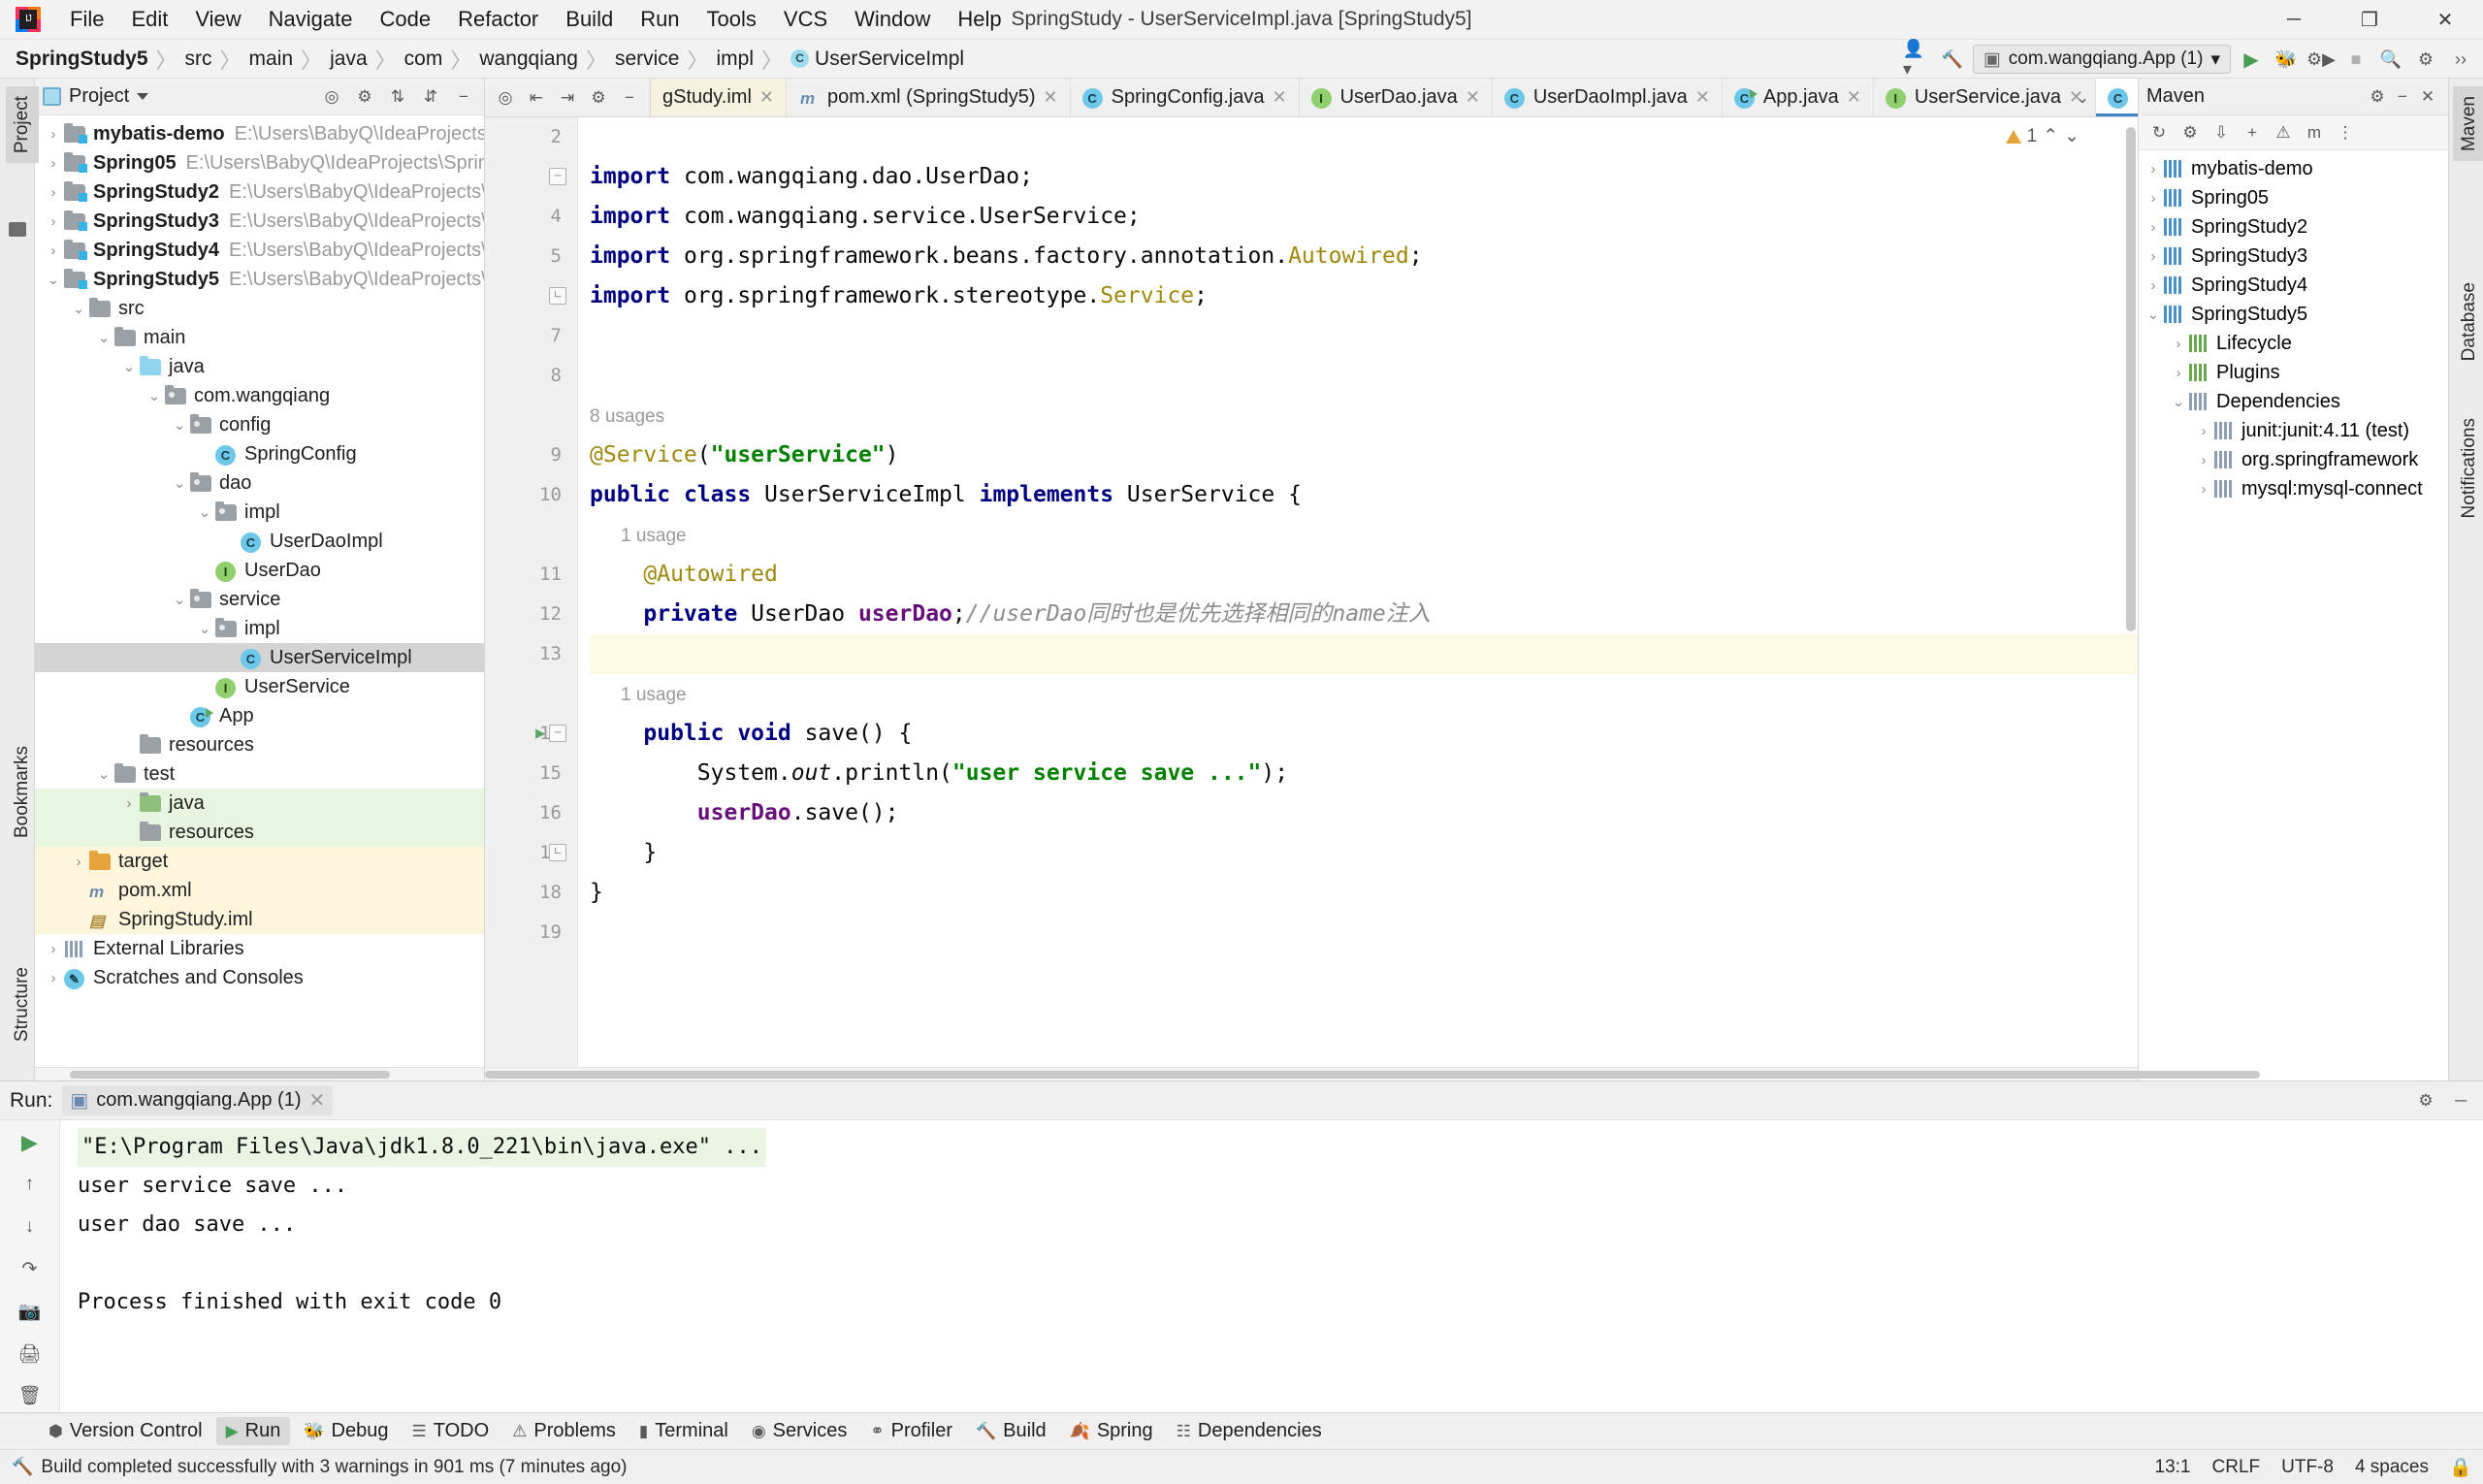 Image resolution: width=2483 pixels, height=1484 pixels. Describe the element at coordinates (1364, 416) in the screenshot. I see `inlay-hint-line: 8 usages` at that location.